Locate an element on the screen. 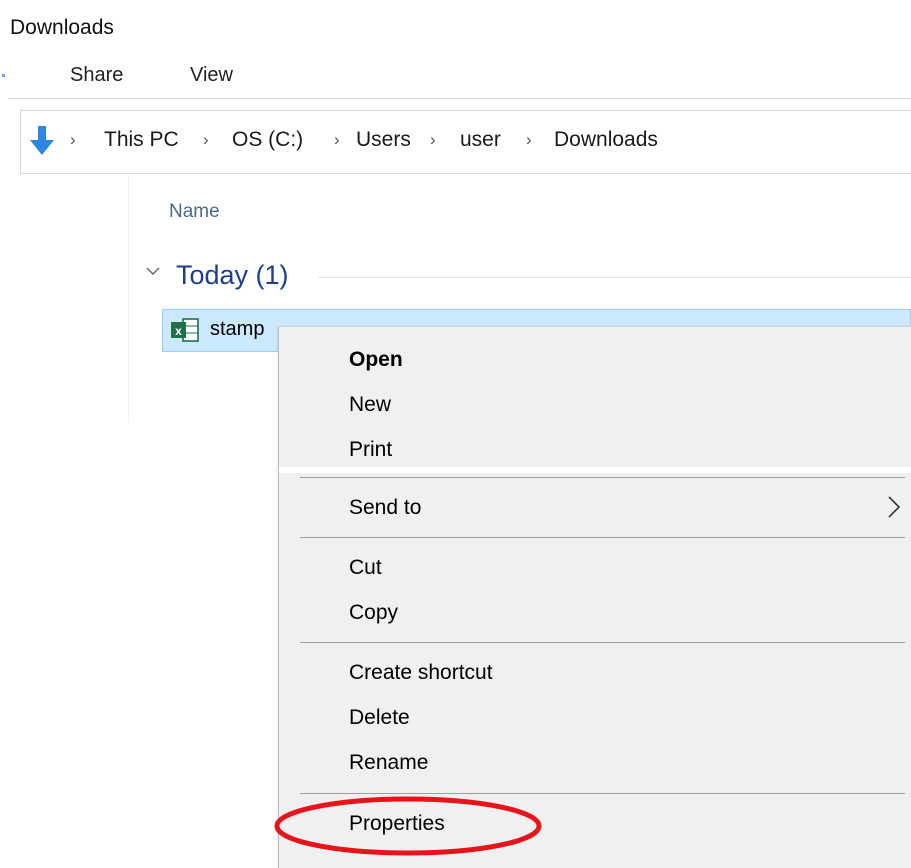 Image resolution: width=911 pixels, height=868 pixels. highlight-ellipse-annotation is located at coordinates (408, 826).